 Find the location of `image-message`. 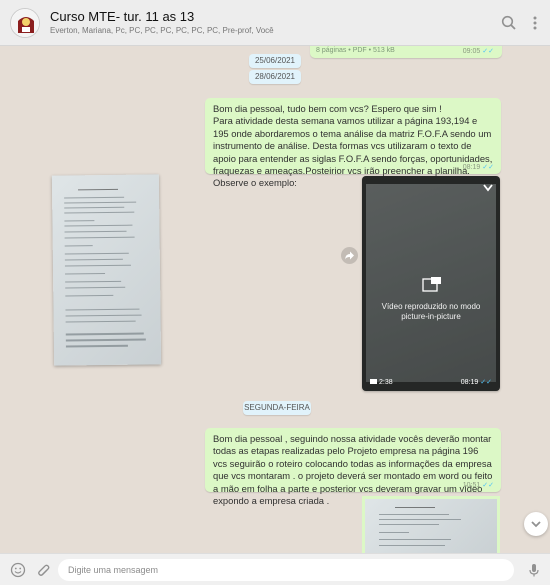

image-message is located at coordinates (431, 524).